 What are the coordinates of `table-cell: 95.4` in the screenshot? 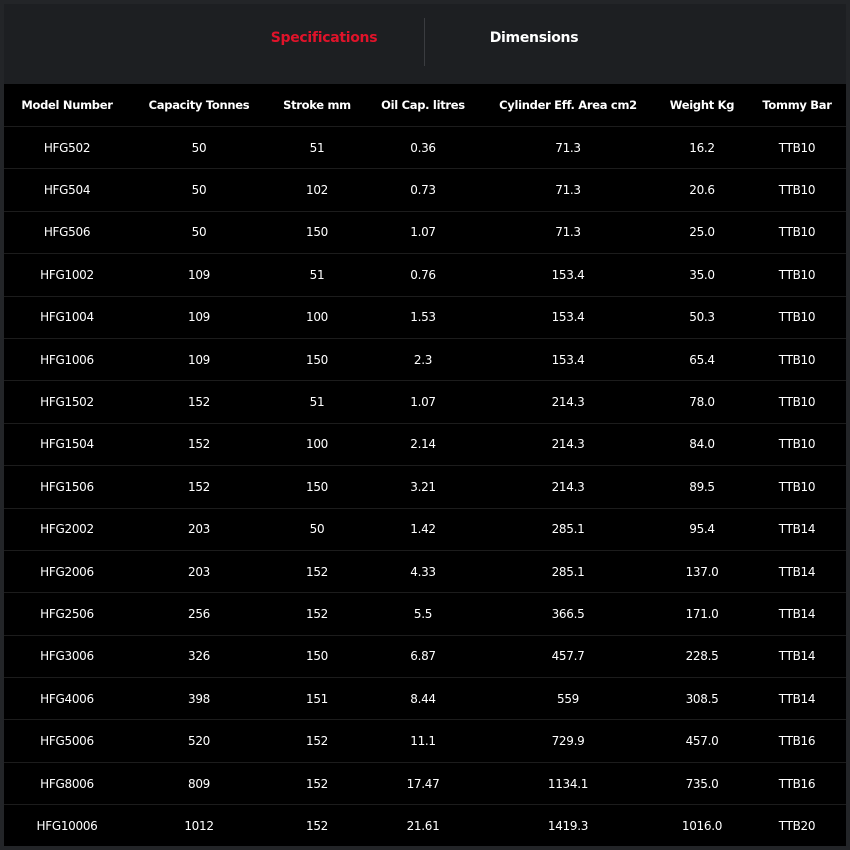 It's located at (702, 529).